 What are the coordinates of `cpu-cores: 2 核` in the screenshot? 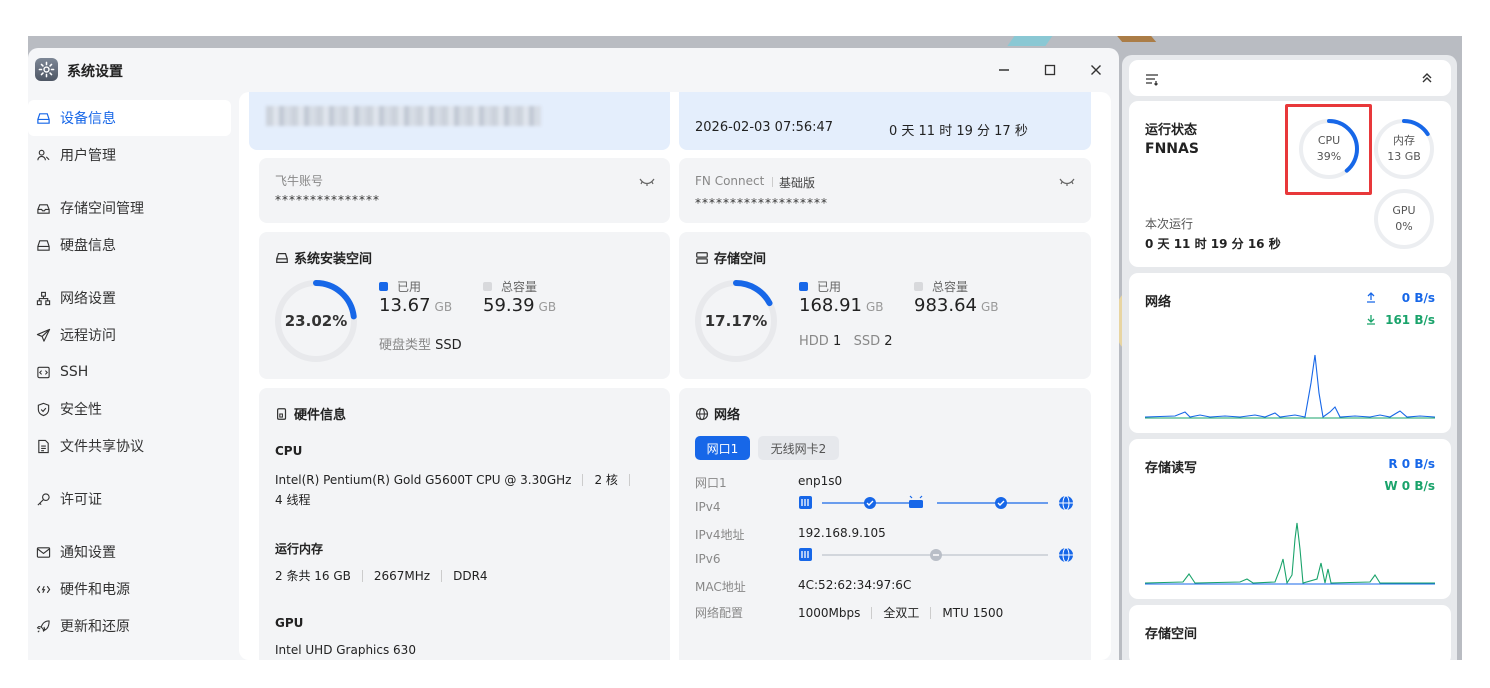 It's located at (606, 480).